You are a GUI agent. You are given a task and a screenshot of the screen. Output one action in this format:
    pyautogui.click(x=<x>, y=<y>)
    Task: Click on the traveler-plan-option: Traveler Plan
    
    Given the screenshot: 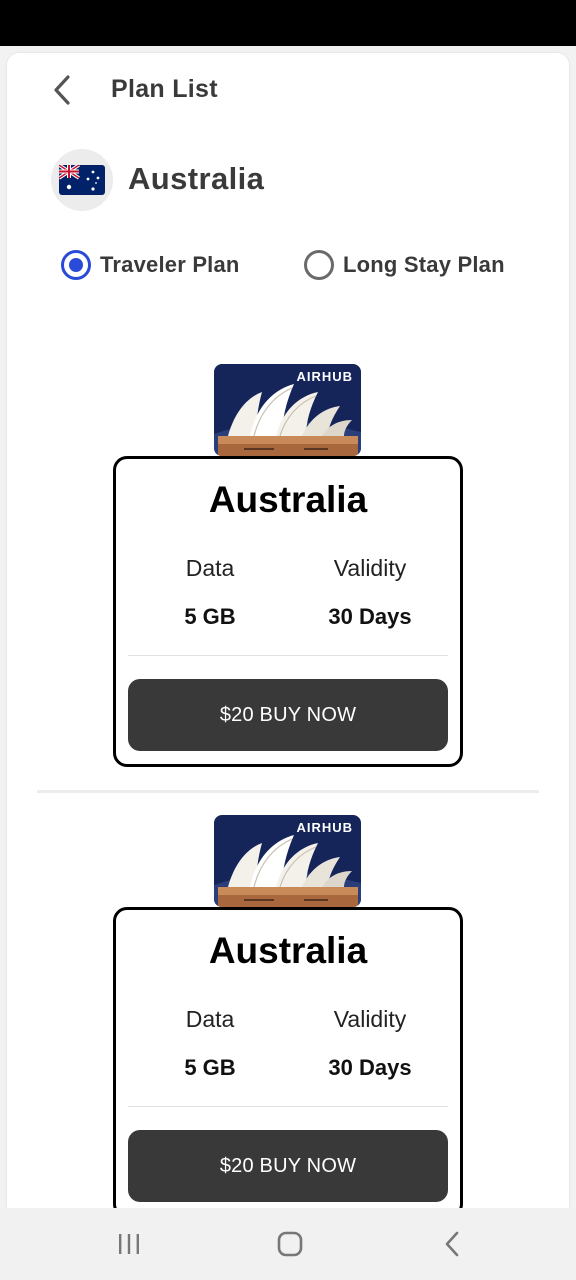 What is the action you would take?
    pyautogui.click(x=150, y=265)
    